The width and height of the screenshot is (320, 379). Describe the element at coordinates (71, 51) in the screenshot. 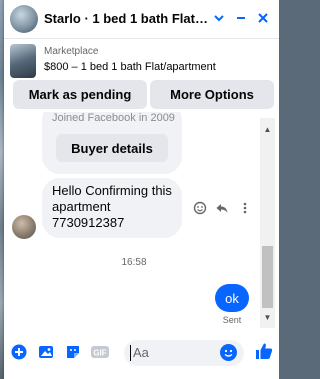

I see `marketplace-label: Marketplace` at that location.